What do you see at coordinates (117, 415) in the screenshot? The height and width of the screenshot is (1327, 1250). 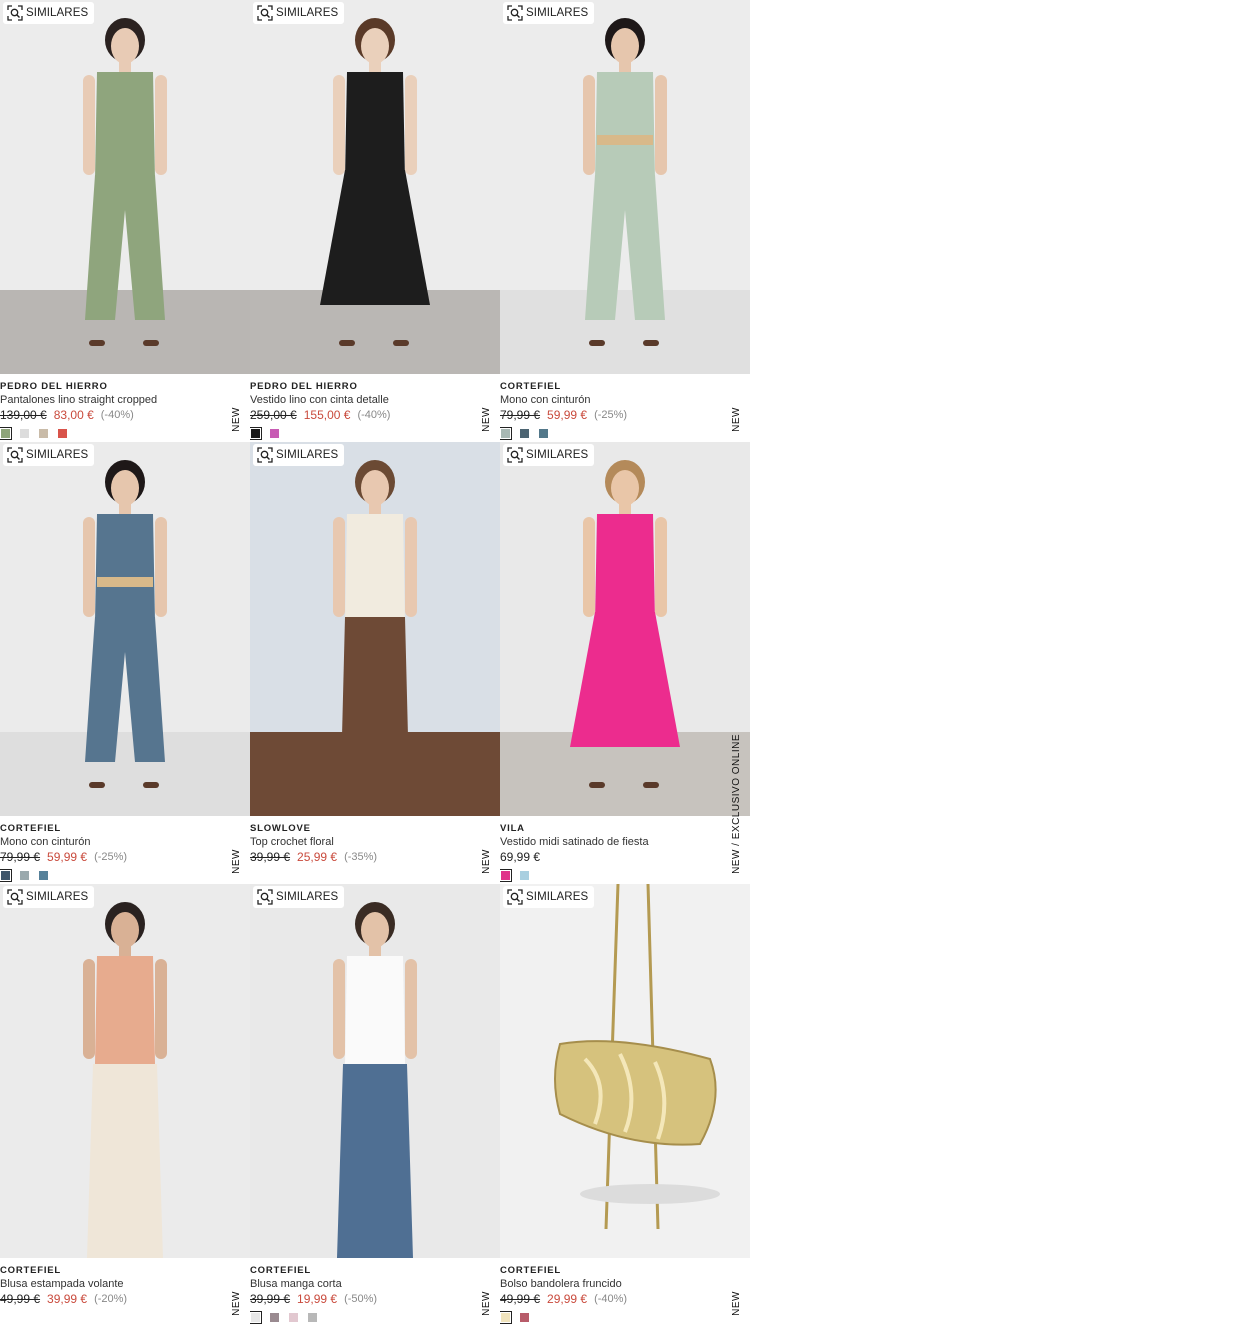 I see `discount-badge: (-40%)` at bounding box center [117, 415].